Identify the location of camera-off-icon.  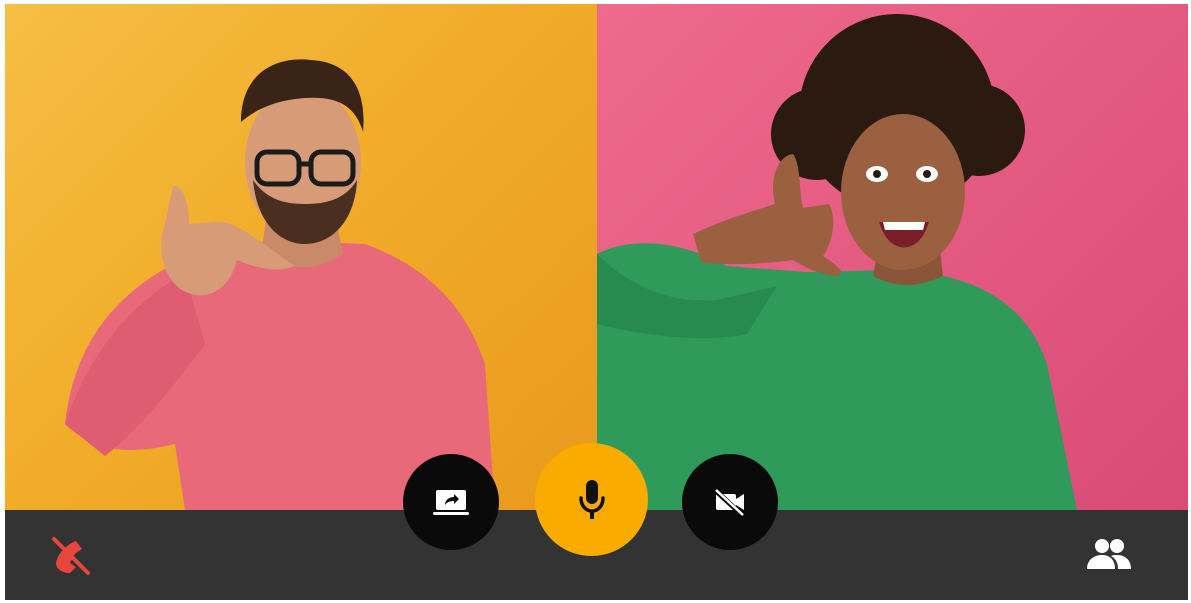
(728, 502).